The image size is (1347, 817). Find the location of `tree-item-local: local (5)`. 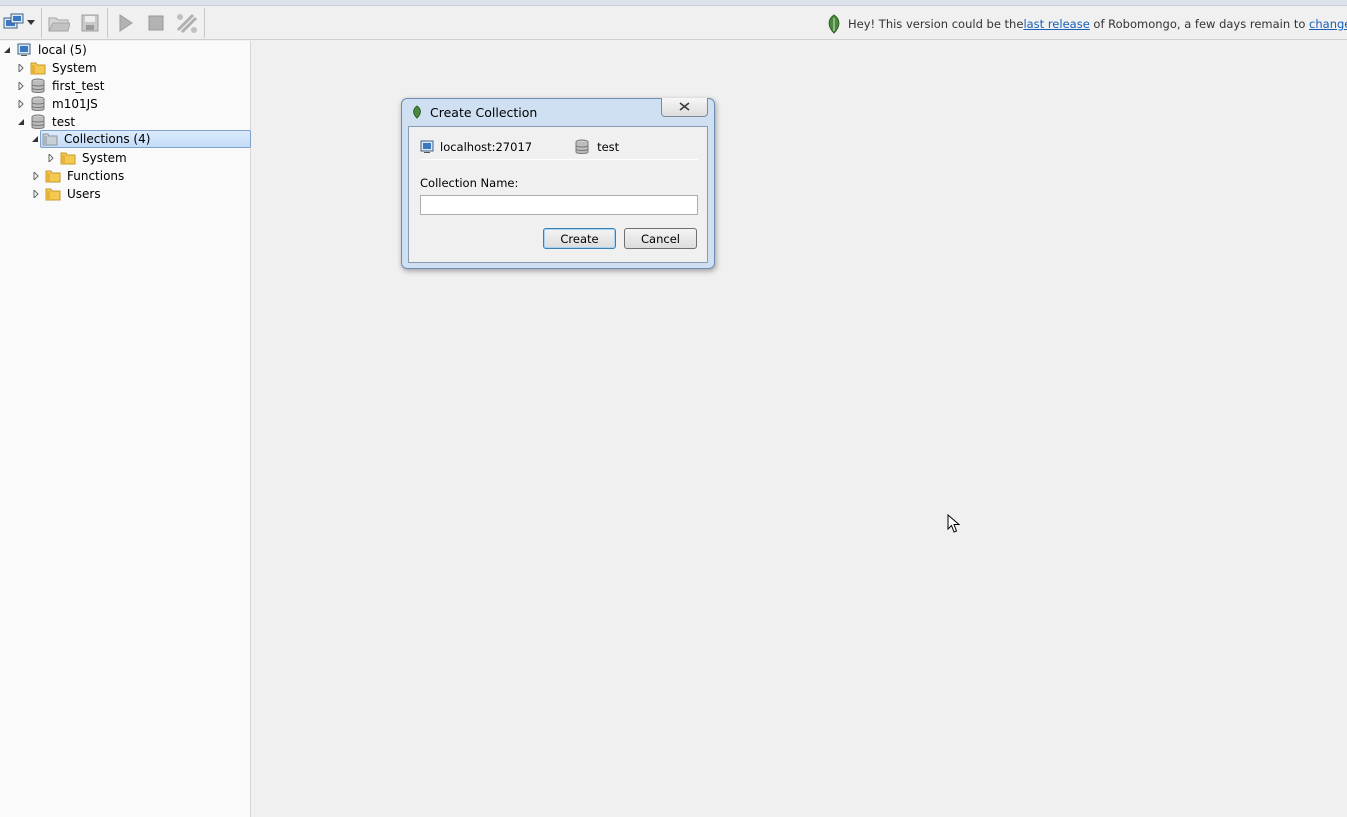

tree-item-local: local (5) is located at coordinates (44, 50).